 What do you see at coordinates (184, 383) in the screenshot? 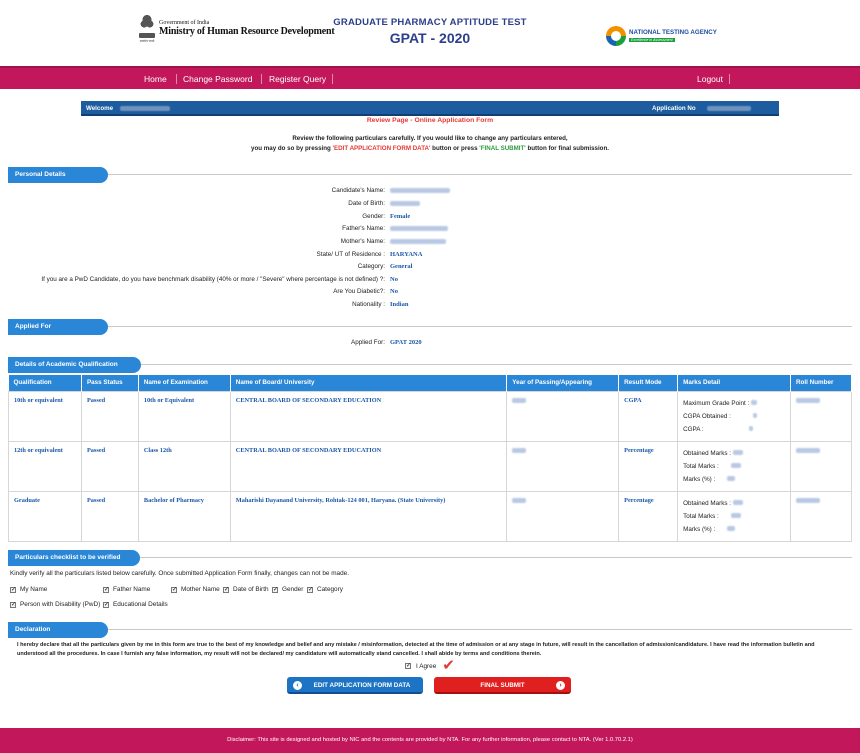
I see `col-exam-name: Name of Examination` at bounding box center [184, 383].